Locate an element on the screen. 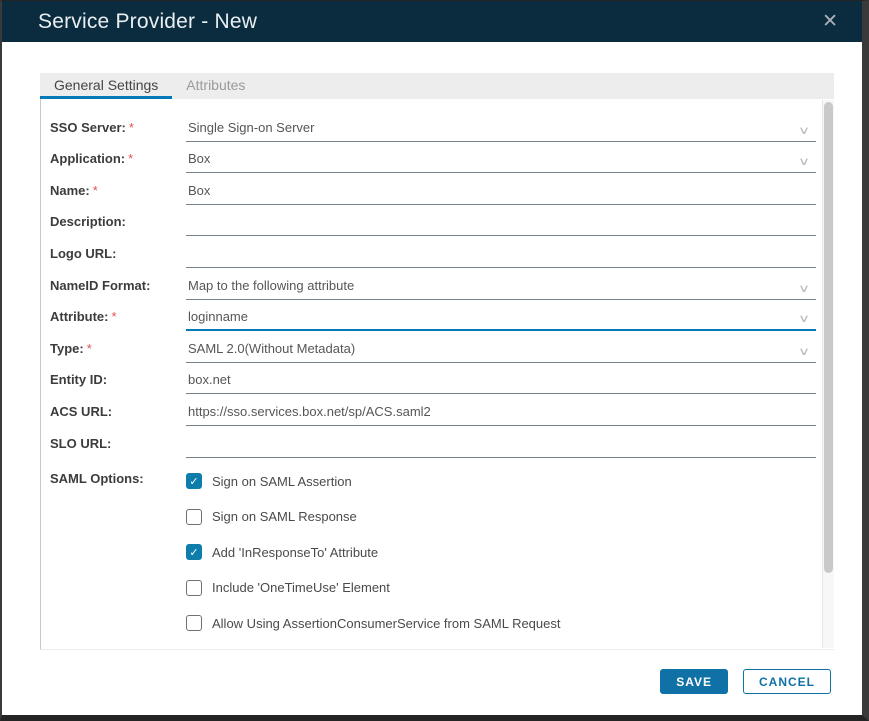 The height and width of the screenshot is (721, 869). select-application: Box ∨ is located at coordinates (501, 162).